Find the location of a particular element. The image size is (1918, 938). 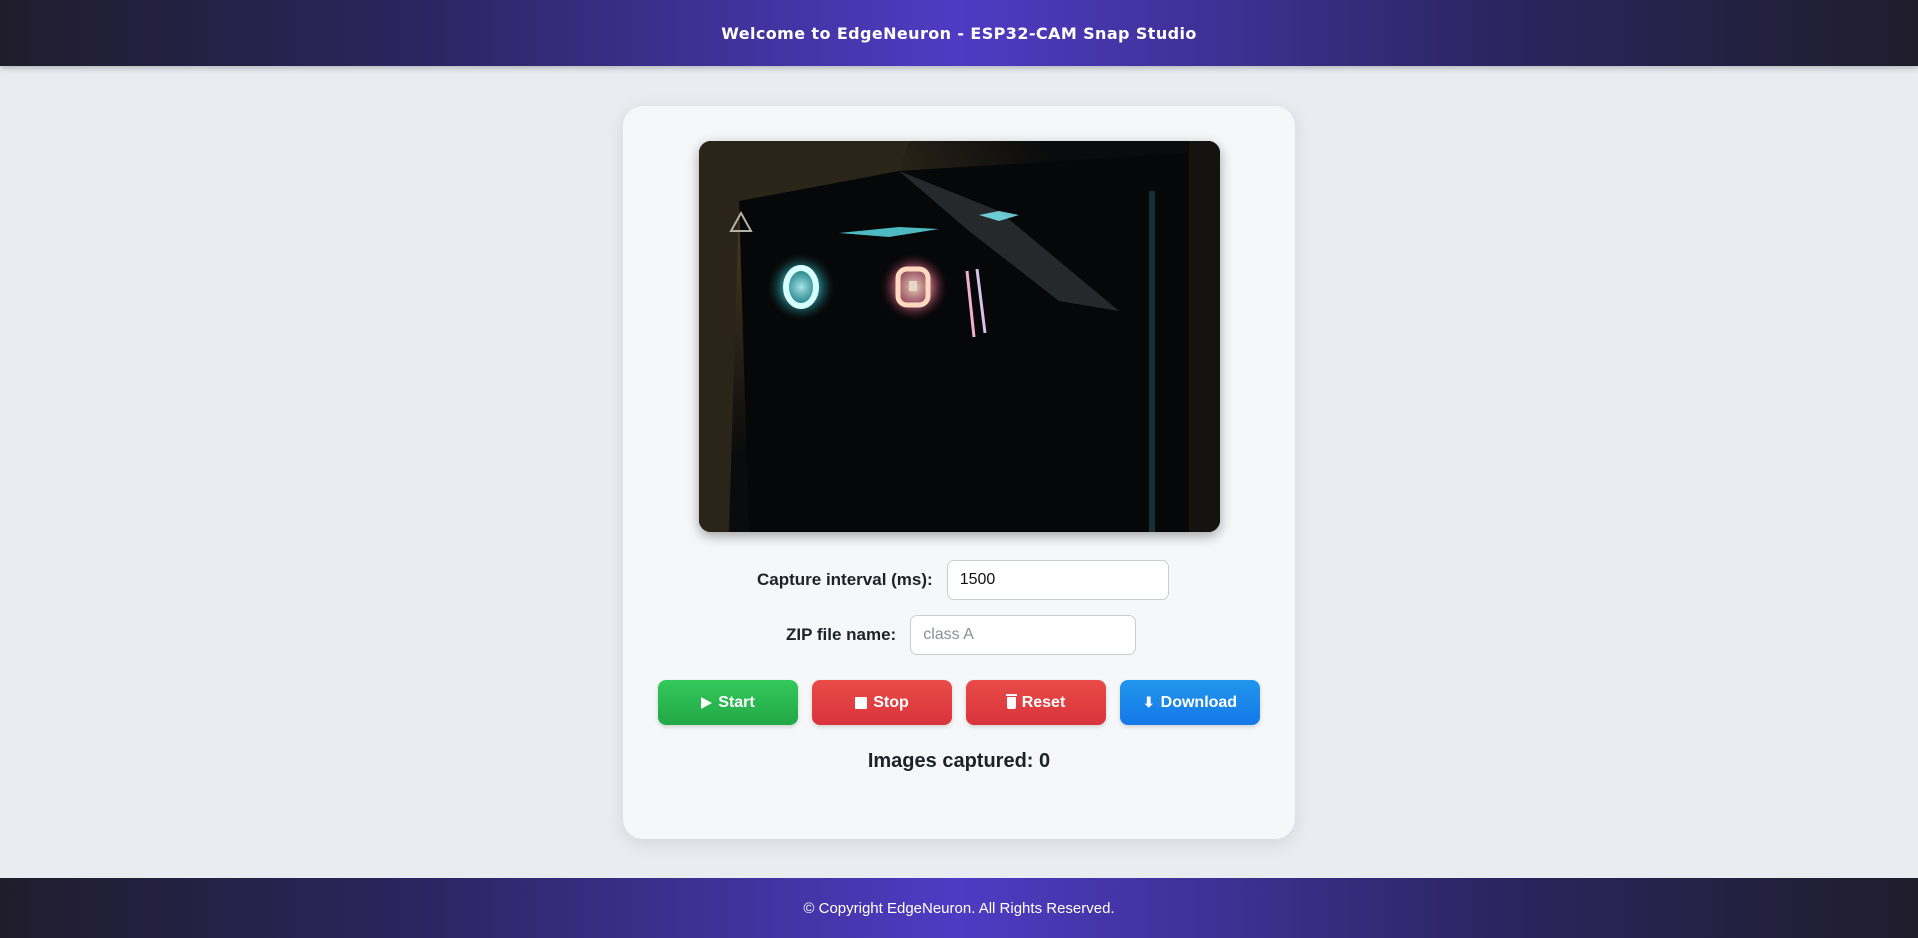

interval-input is located at coordinates (1057, 580).